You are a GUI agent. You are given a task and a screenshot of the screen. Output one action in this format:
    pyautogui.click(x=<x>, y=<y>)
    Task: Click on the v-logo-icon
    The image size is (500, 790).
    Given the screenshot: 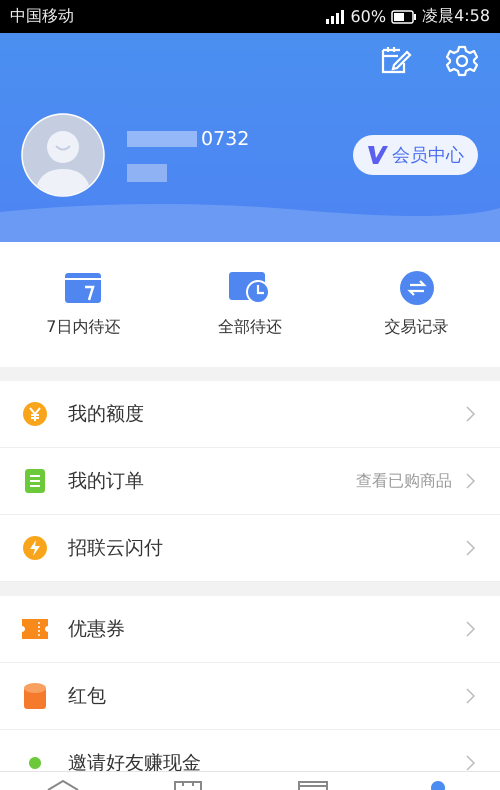 What is the action you would take?
    pyautogui.click(x=378, y=155)
    